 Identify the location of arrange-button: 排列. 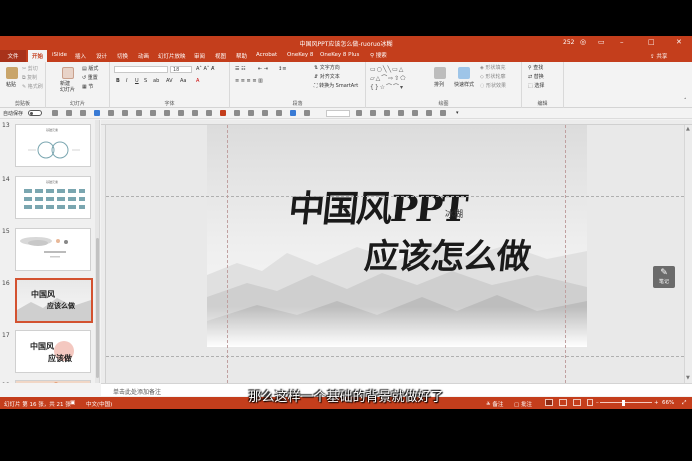
(439, 84).